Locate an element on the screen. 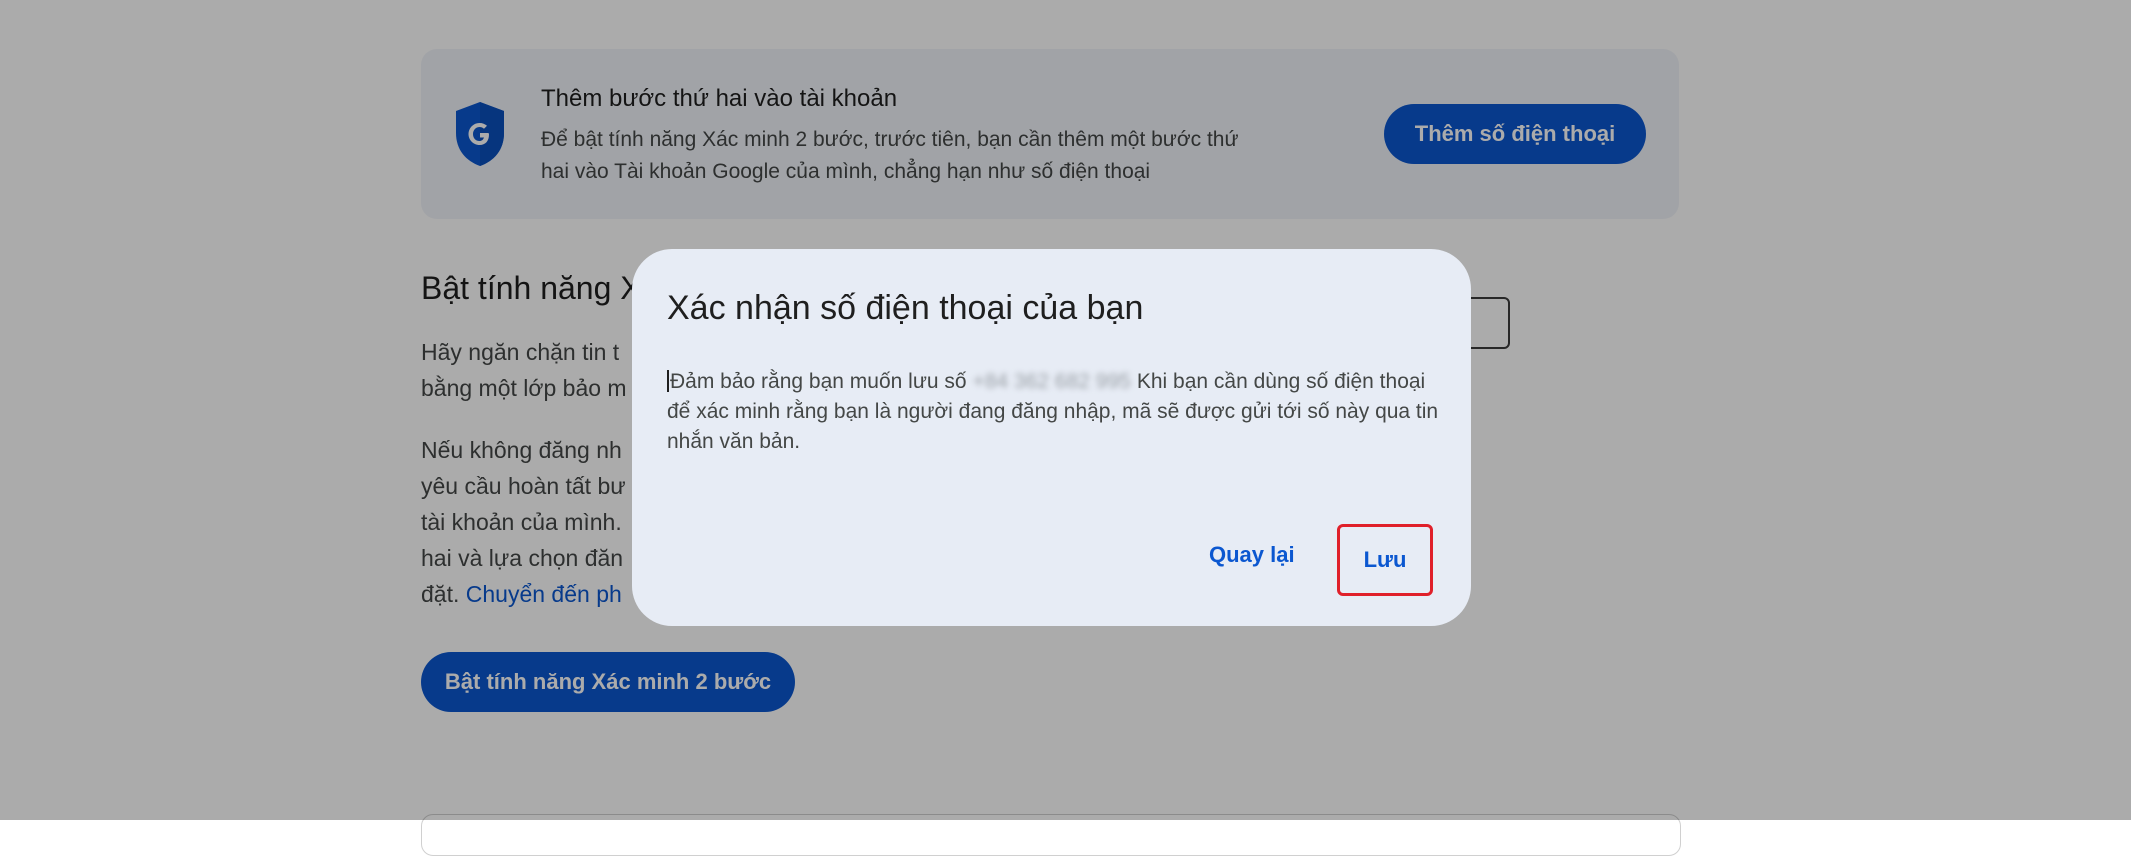 The height and width of the screenshot is (856, 2131). dialog-body-prefix: Đảm bảo rằng bạn muốn lưu số is located at coordinates (818, 381).